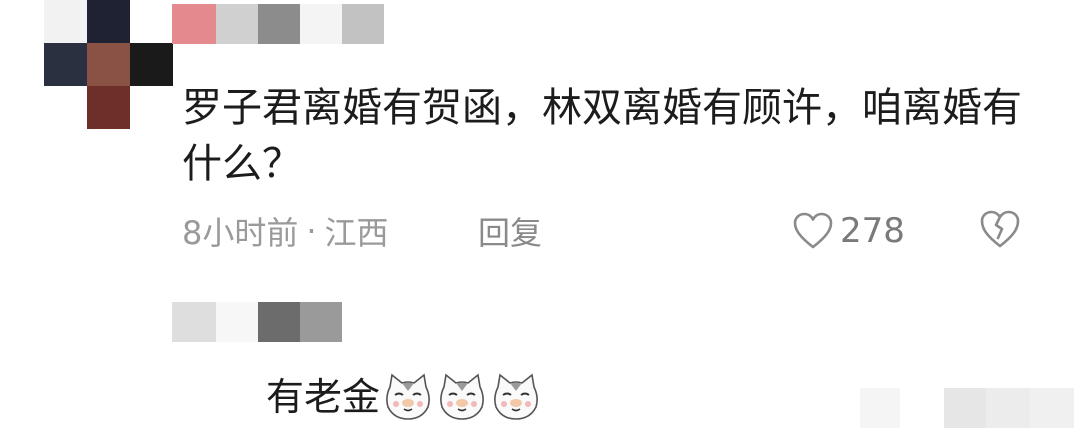  What do you see at coordinates (323, 397) in the screenshot?
I see `reply-text: 有老金` at bounding box center [323, 397].